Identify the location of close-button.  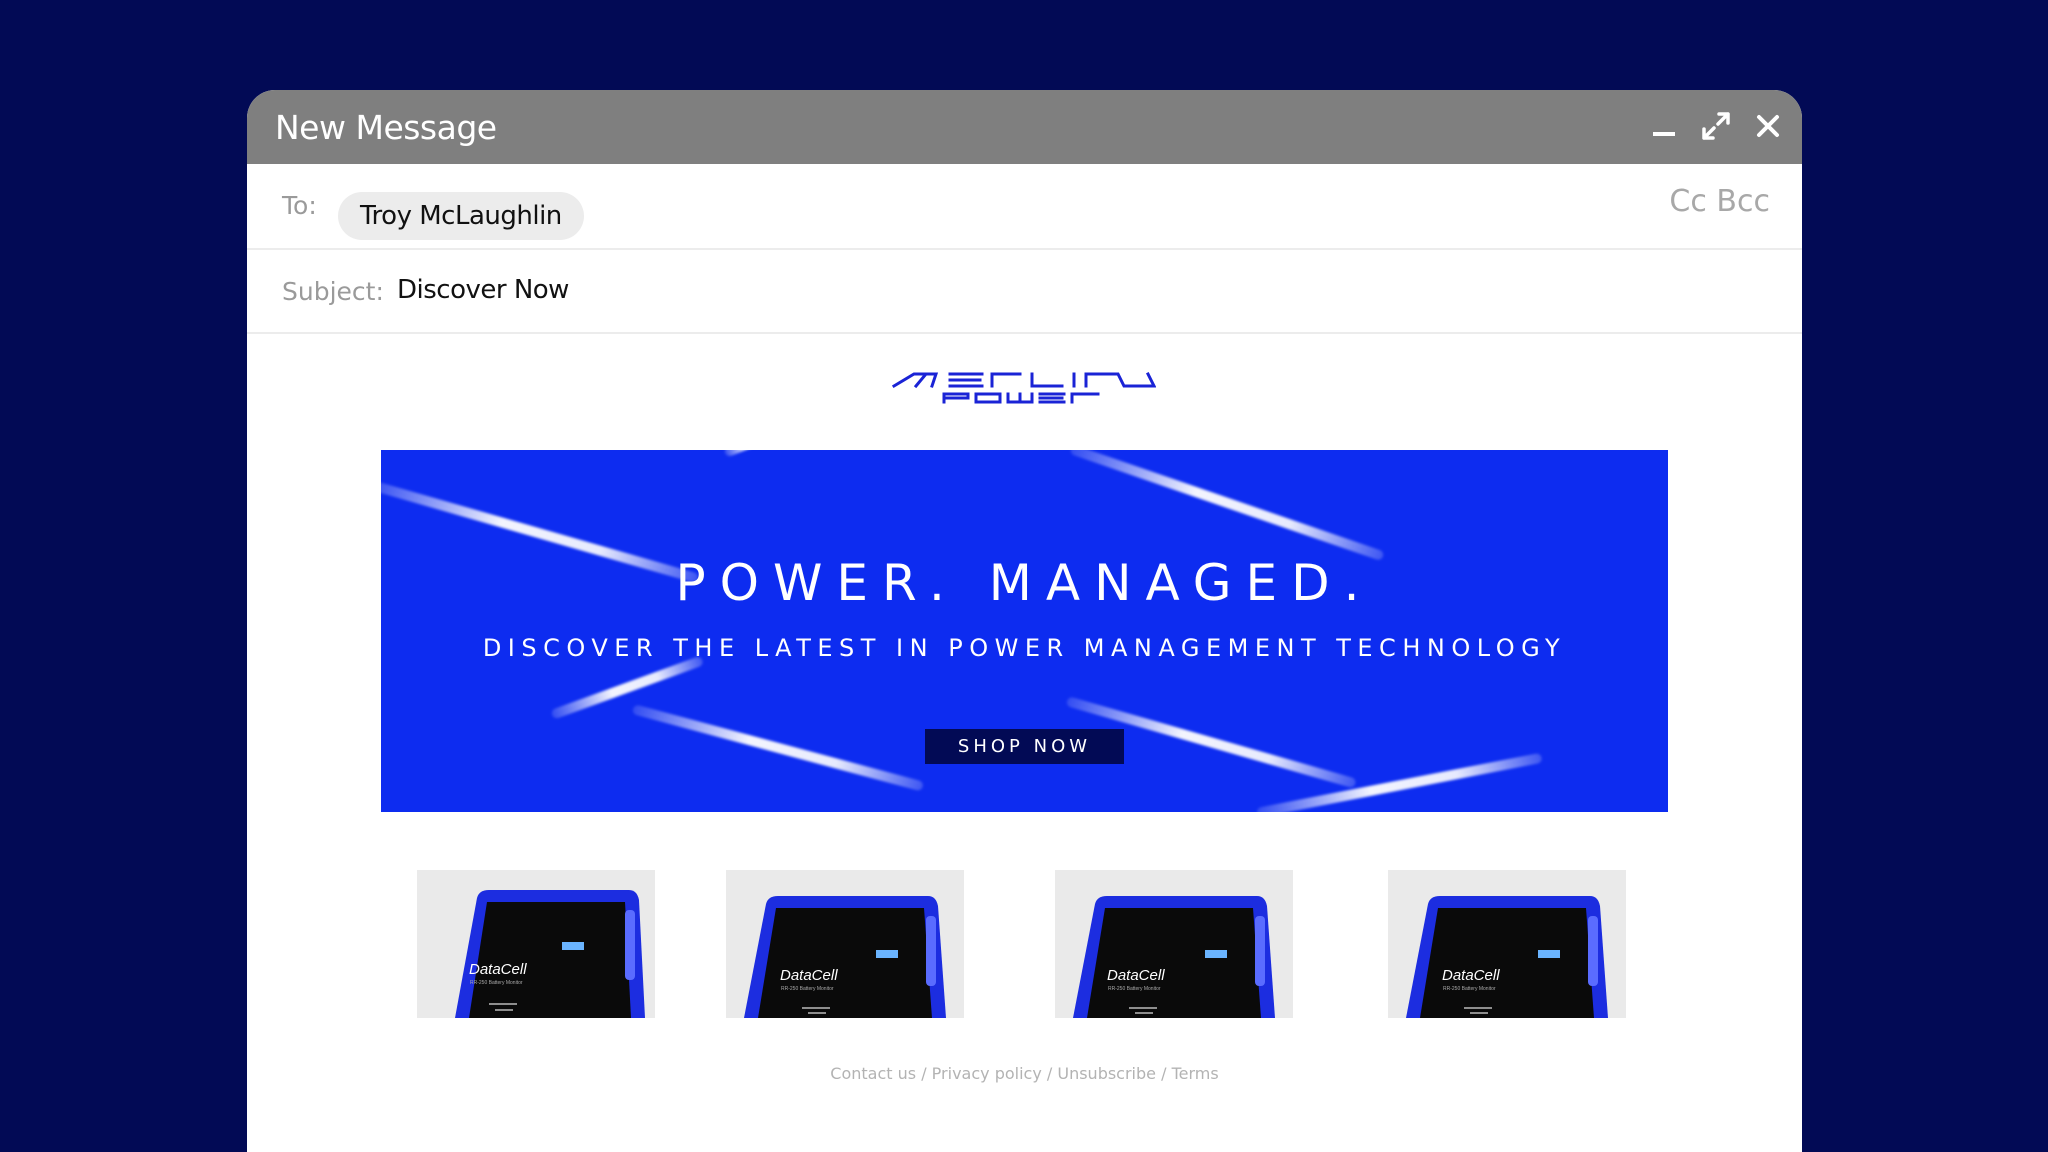
(1768, 126).